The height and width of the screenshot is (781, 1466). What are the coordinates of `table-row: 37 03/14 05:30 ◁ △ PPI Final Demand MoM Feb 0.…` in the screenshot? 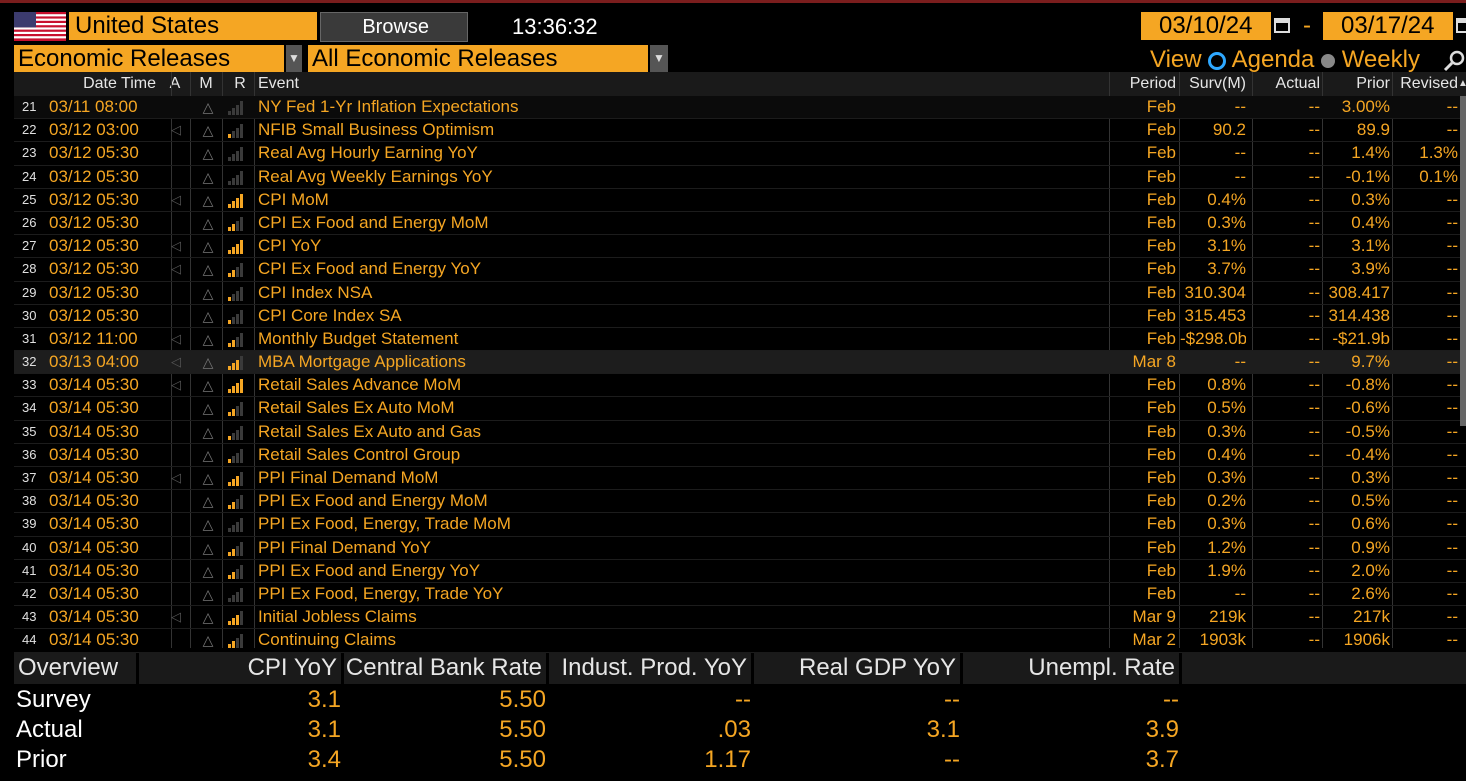 It's located at (740, 479).